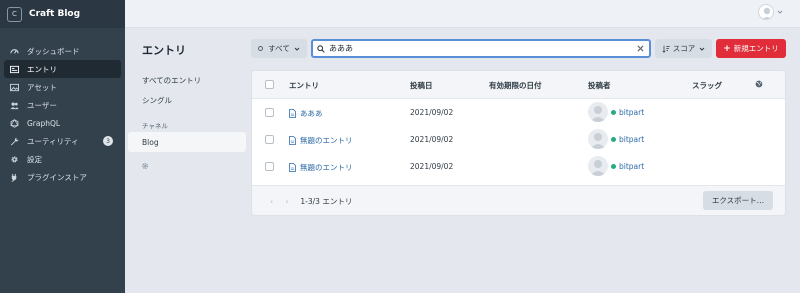 Image resolution: width=800 pixels, height=293 pixels. I want to click on utilities-badge: 3, so click(108, 141).